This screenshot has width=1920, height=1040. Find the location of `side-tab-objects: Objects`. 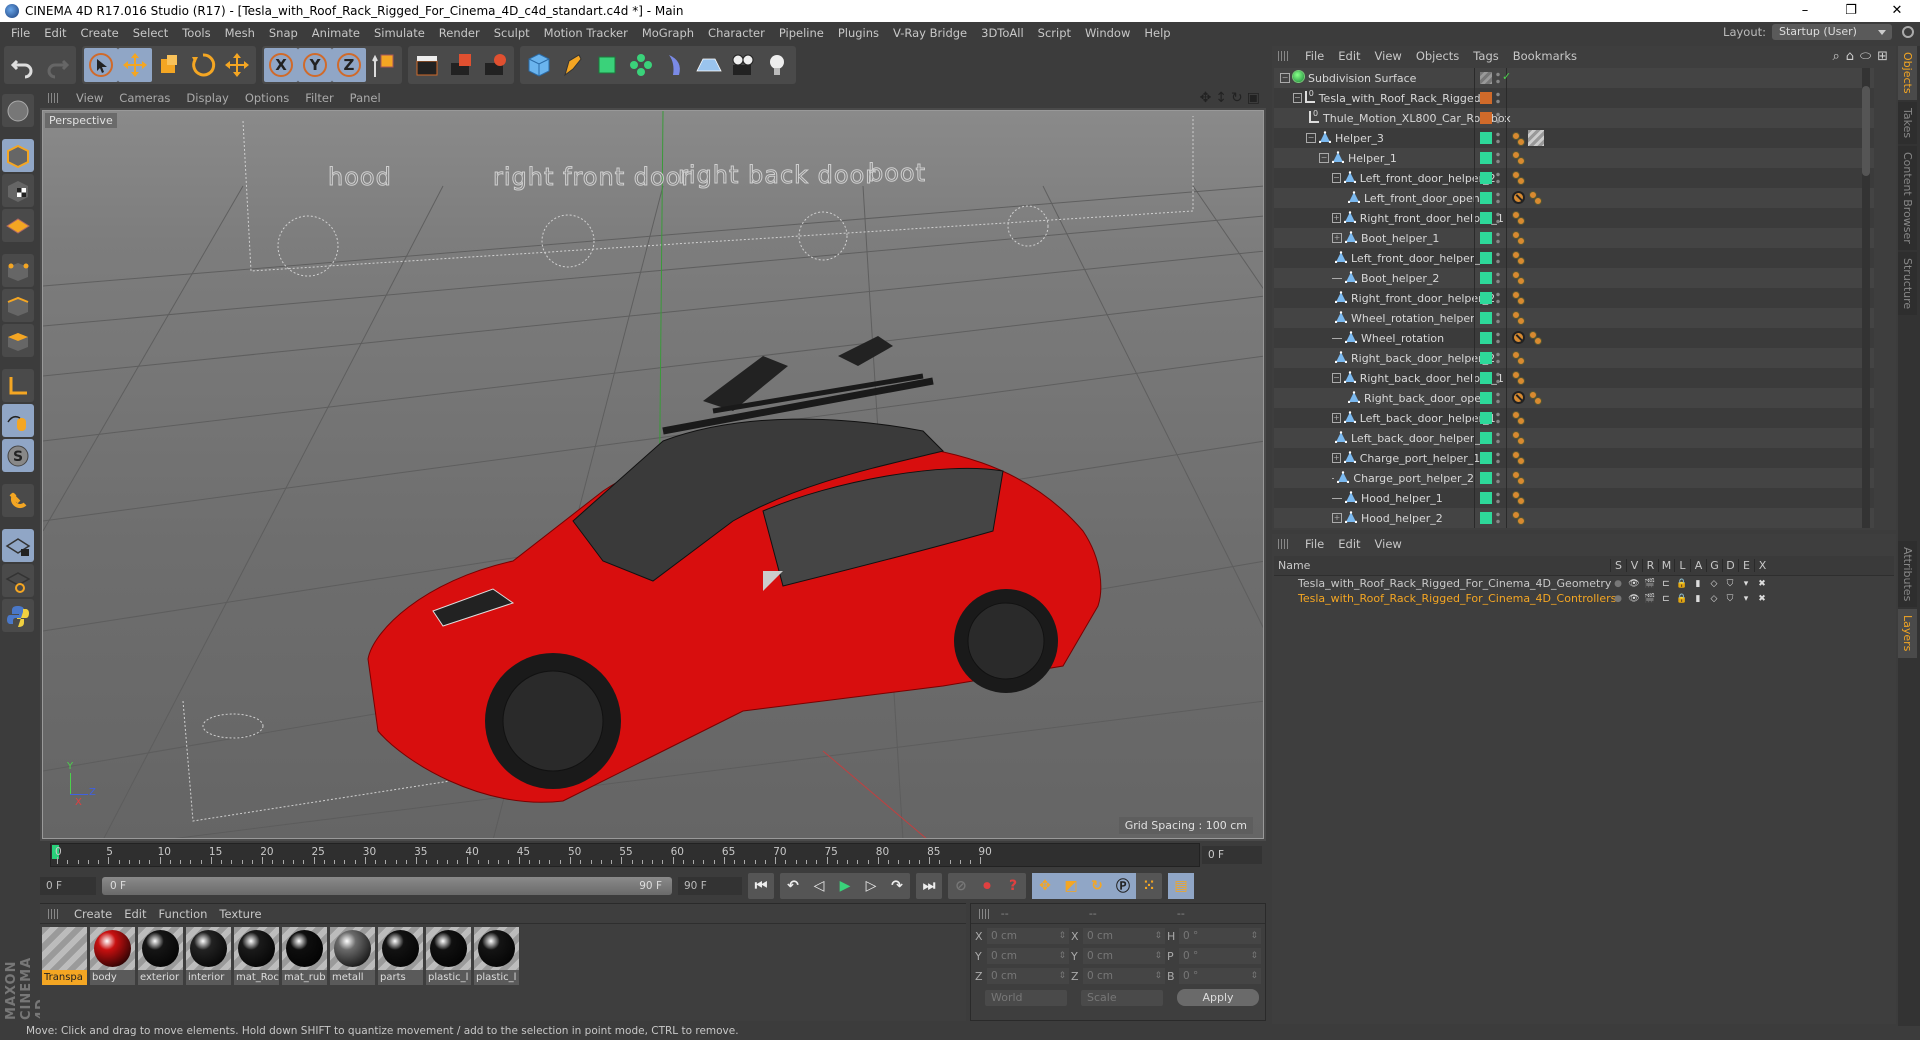

side-tab-objects: Objects is located at coordinates (1907, 73).